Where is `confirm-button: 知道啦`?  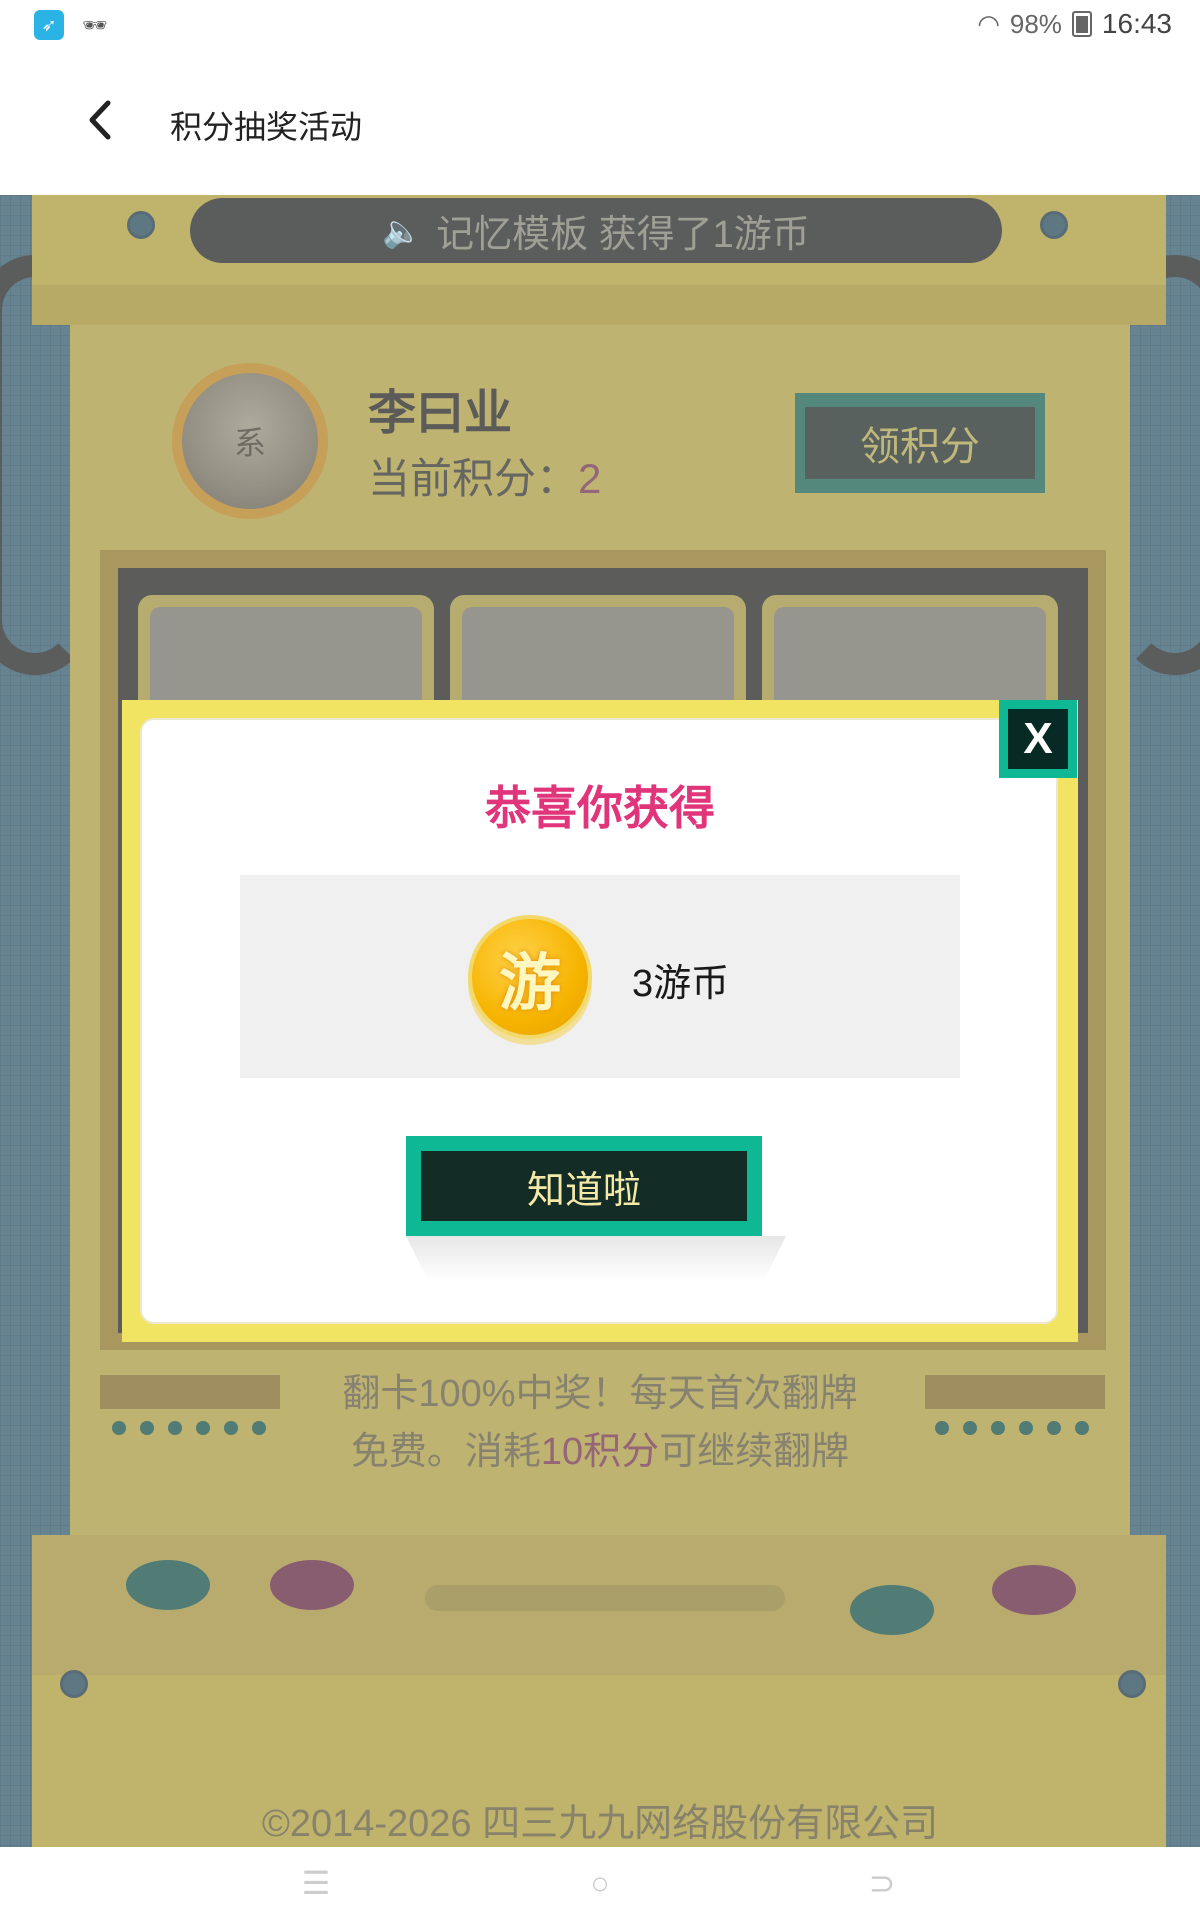
confirm-button: 知道啦 is located at coordinates (584, 1186).